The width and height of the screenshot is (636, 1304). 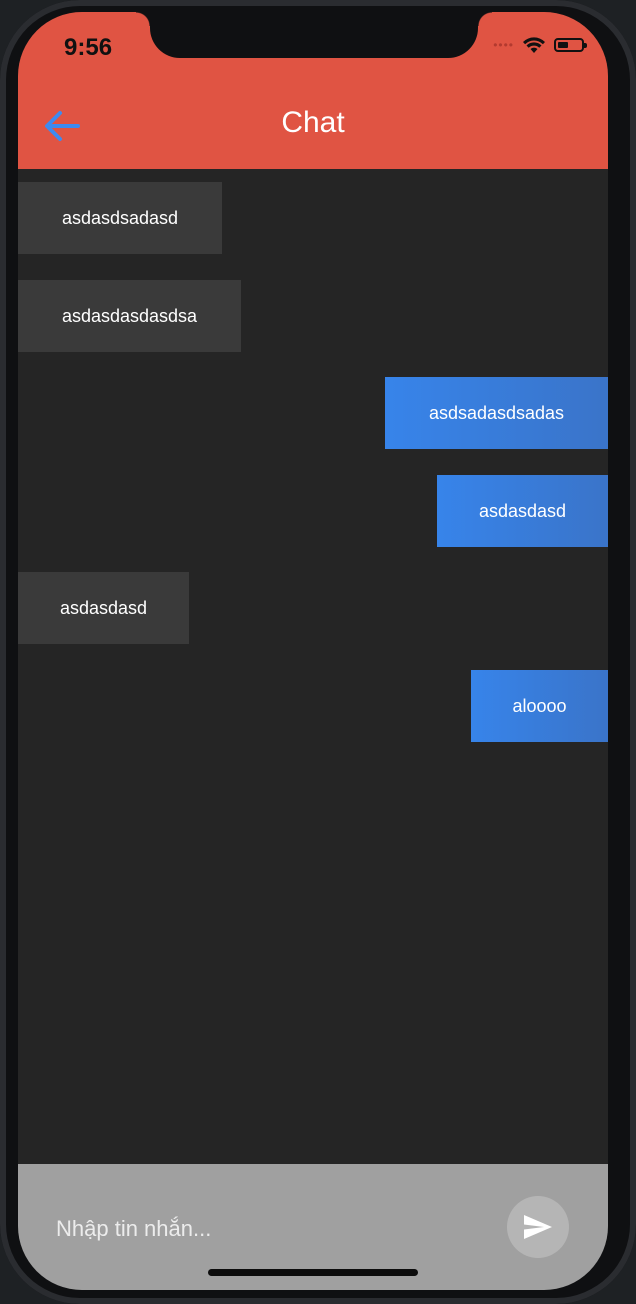 What do you see at coordinates (313, 122) in the screenshot?
I see `page-title: Chat` at bounding box center [313, 122].